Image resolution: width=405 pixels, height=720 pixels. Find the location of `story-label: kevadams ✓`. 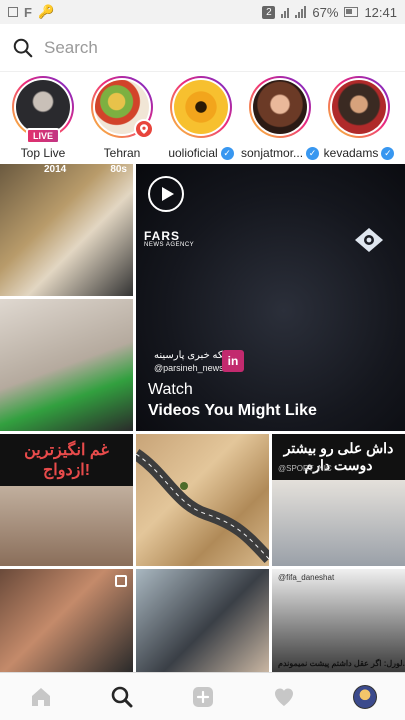

story-label: kevadams ✓ is located at coordinates (359, 153).